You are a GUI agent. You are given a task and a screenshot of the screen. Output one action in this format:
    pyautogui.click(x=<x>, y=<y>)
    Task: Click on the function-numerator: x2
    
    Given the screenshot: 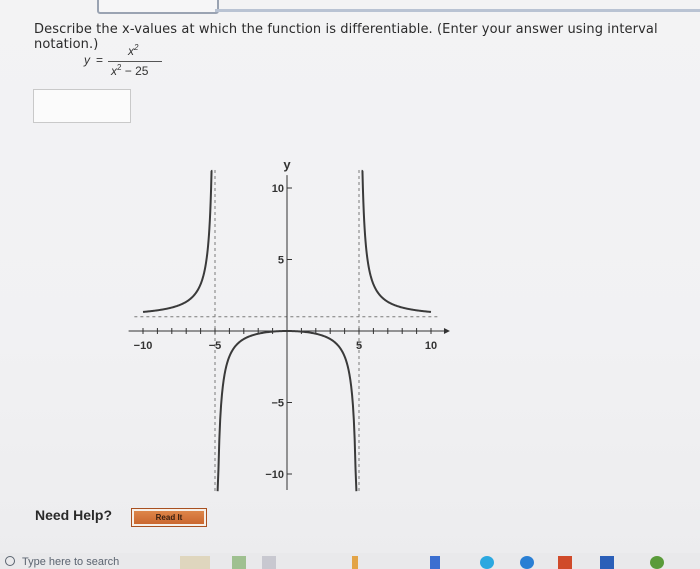 What is the action you would take?
    pyautogui.click(x=133, y=50)
    